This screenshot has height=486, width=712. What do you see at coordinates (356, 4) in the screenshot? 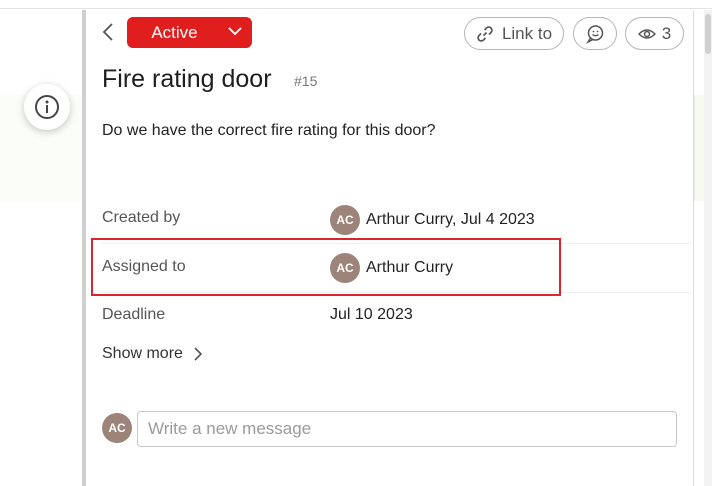
I see `app-top-border` at bounding box center [356, 4].